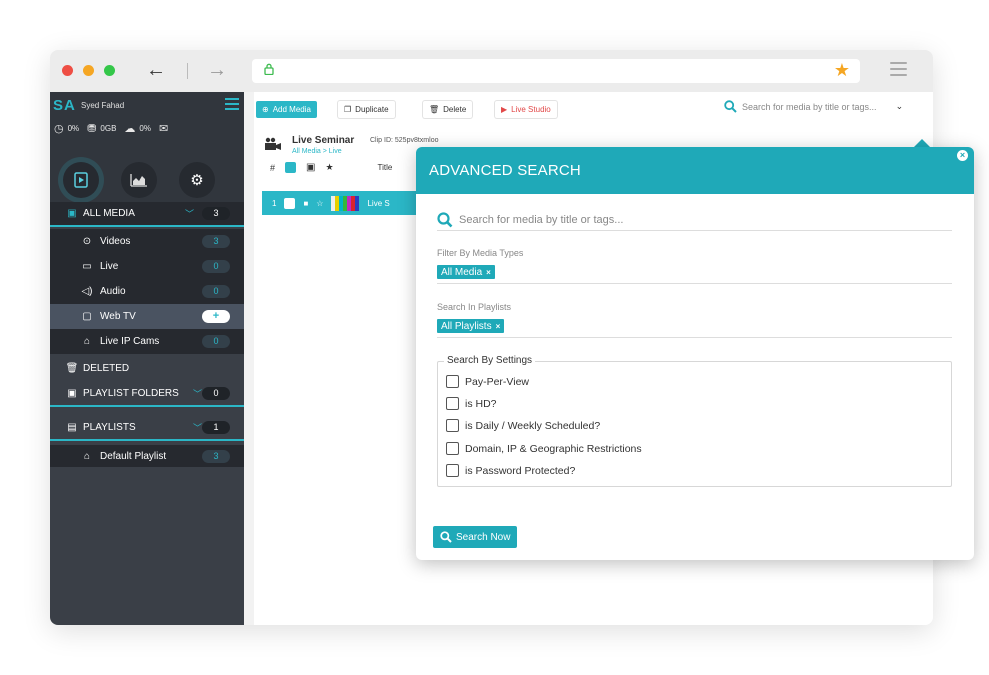  I want to click on sidebar-item-live-ip-cams: ⌂ Live IP Cams 0, so click(147, 341).